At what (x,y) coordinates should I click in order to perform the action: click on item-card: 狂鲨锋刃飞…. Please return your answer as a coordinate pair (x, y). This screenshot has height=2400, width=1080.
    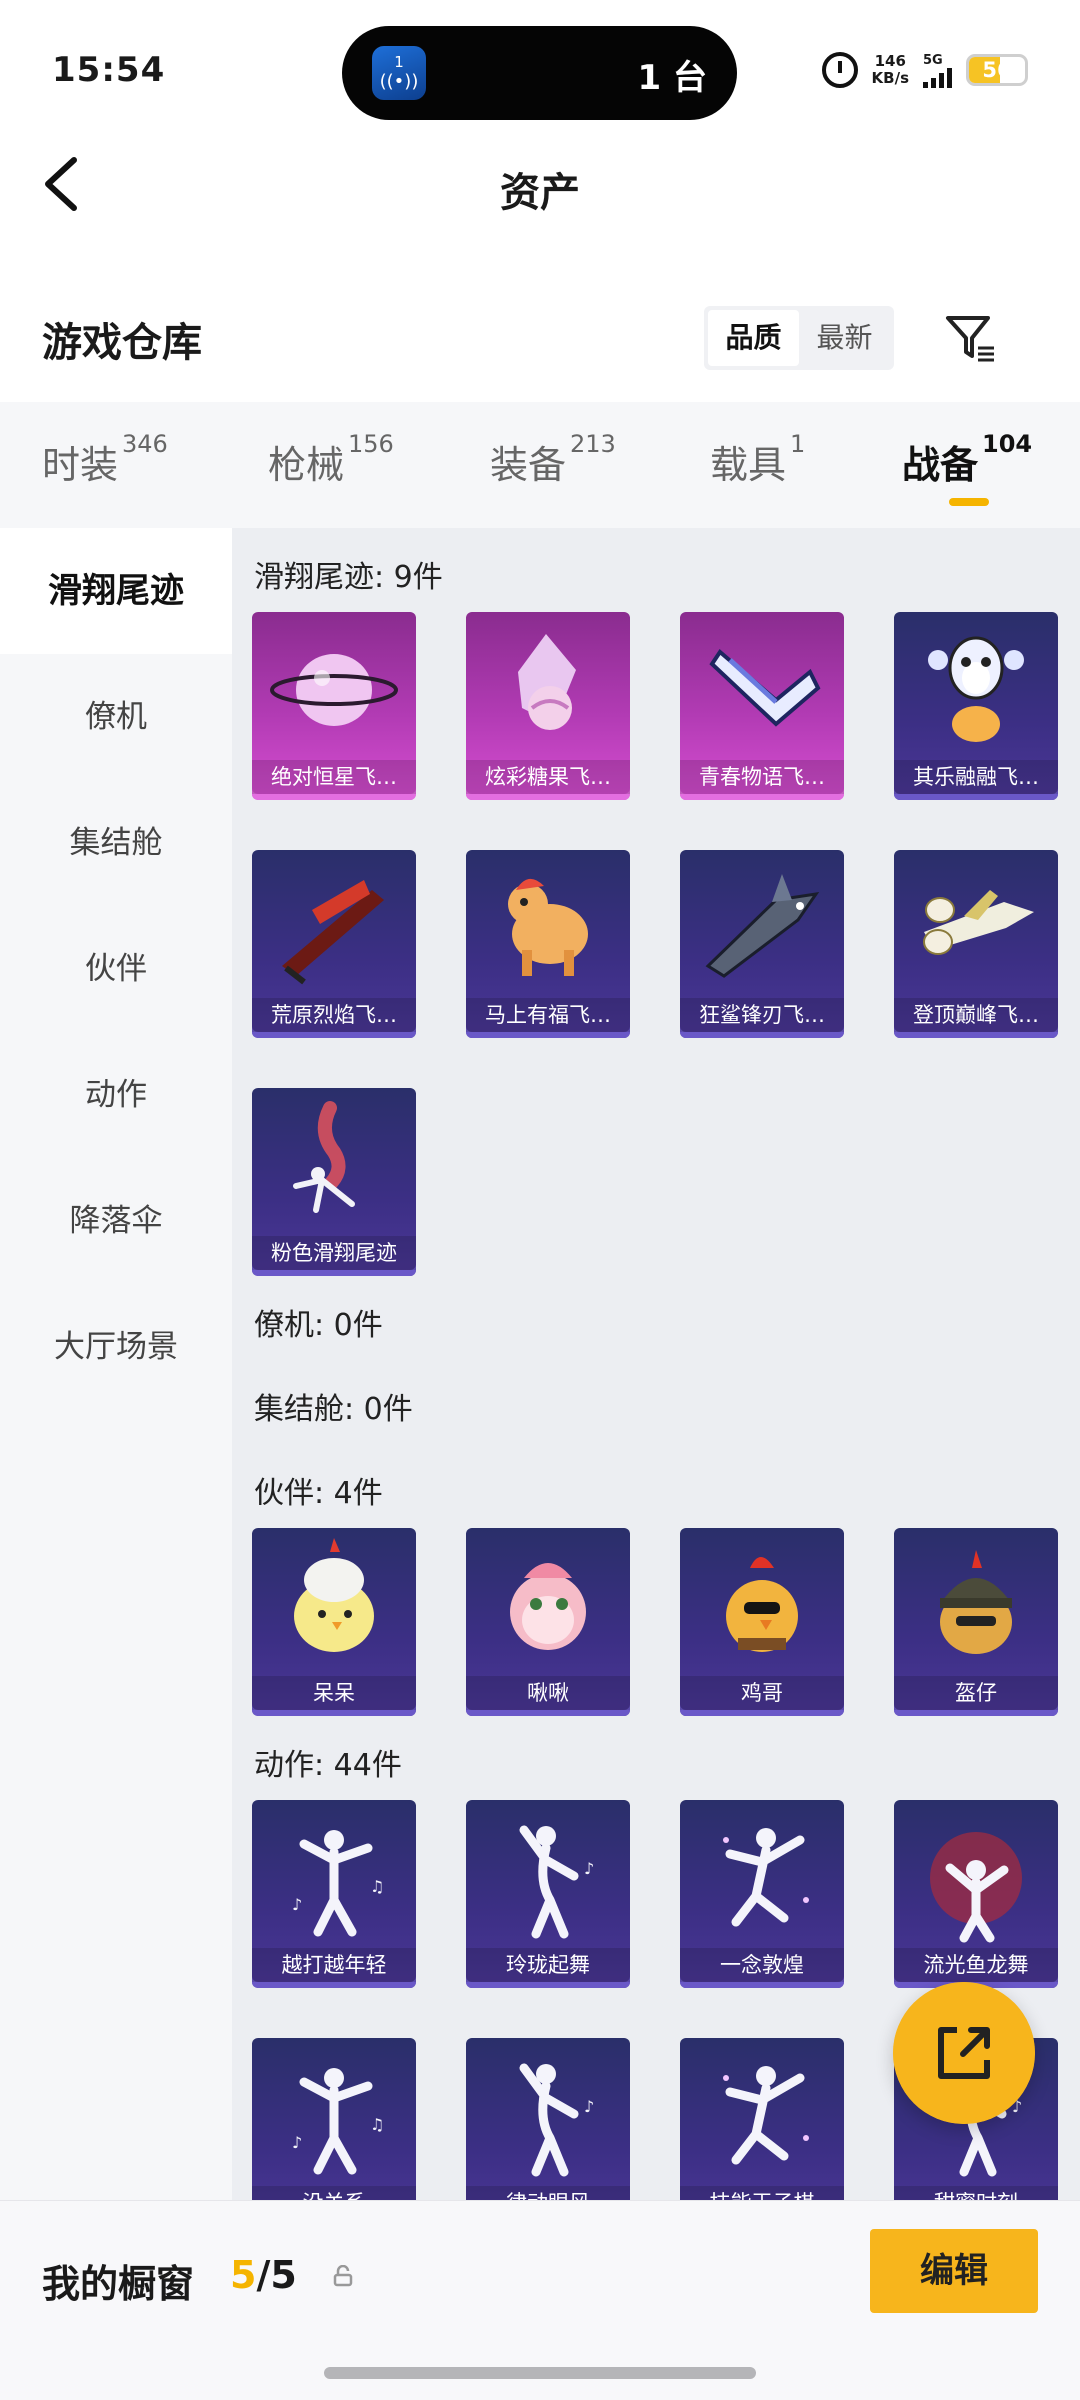
    Looking at the image, I should click on (762, 944).